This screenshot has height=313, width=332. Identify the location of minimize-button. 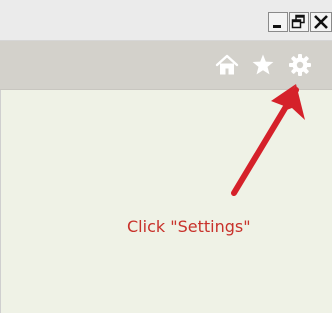
(278, 22).